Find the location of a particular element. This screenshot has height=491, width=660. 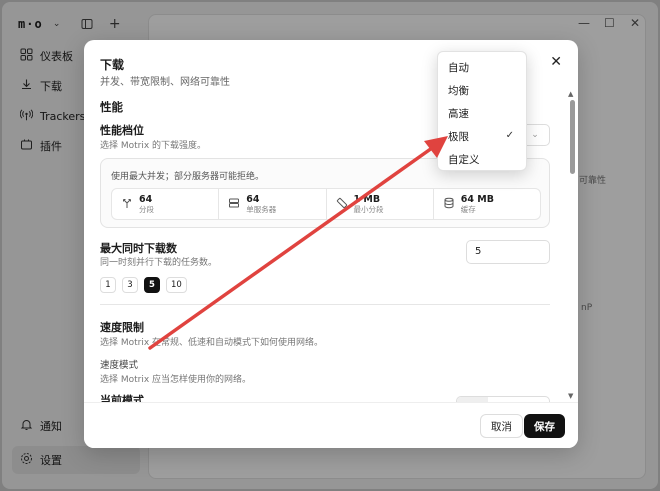

preset-chip: 3 is located at coordinates (130, 285).